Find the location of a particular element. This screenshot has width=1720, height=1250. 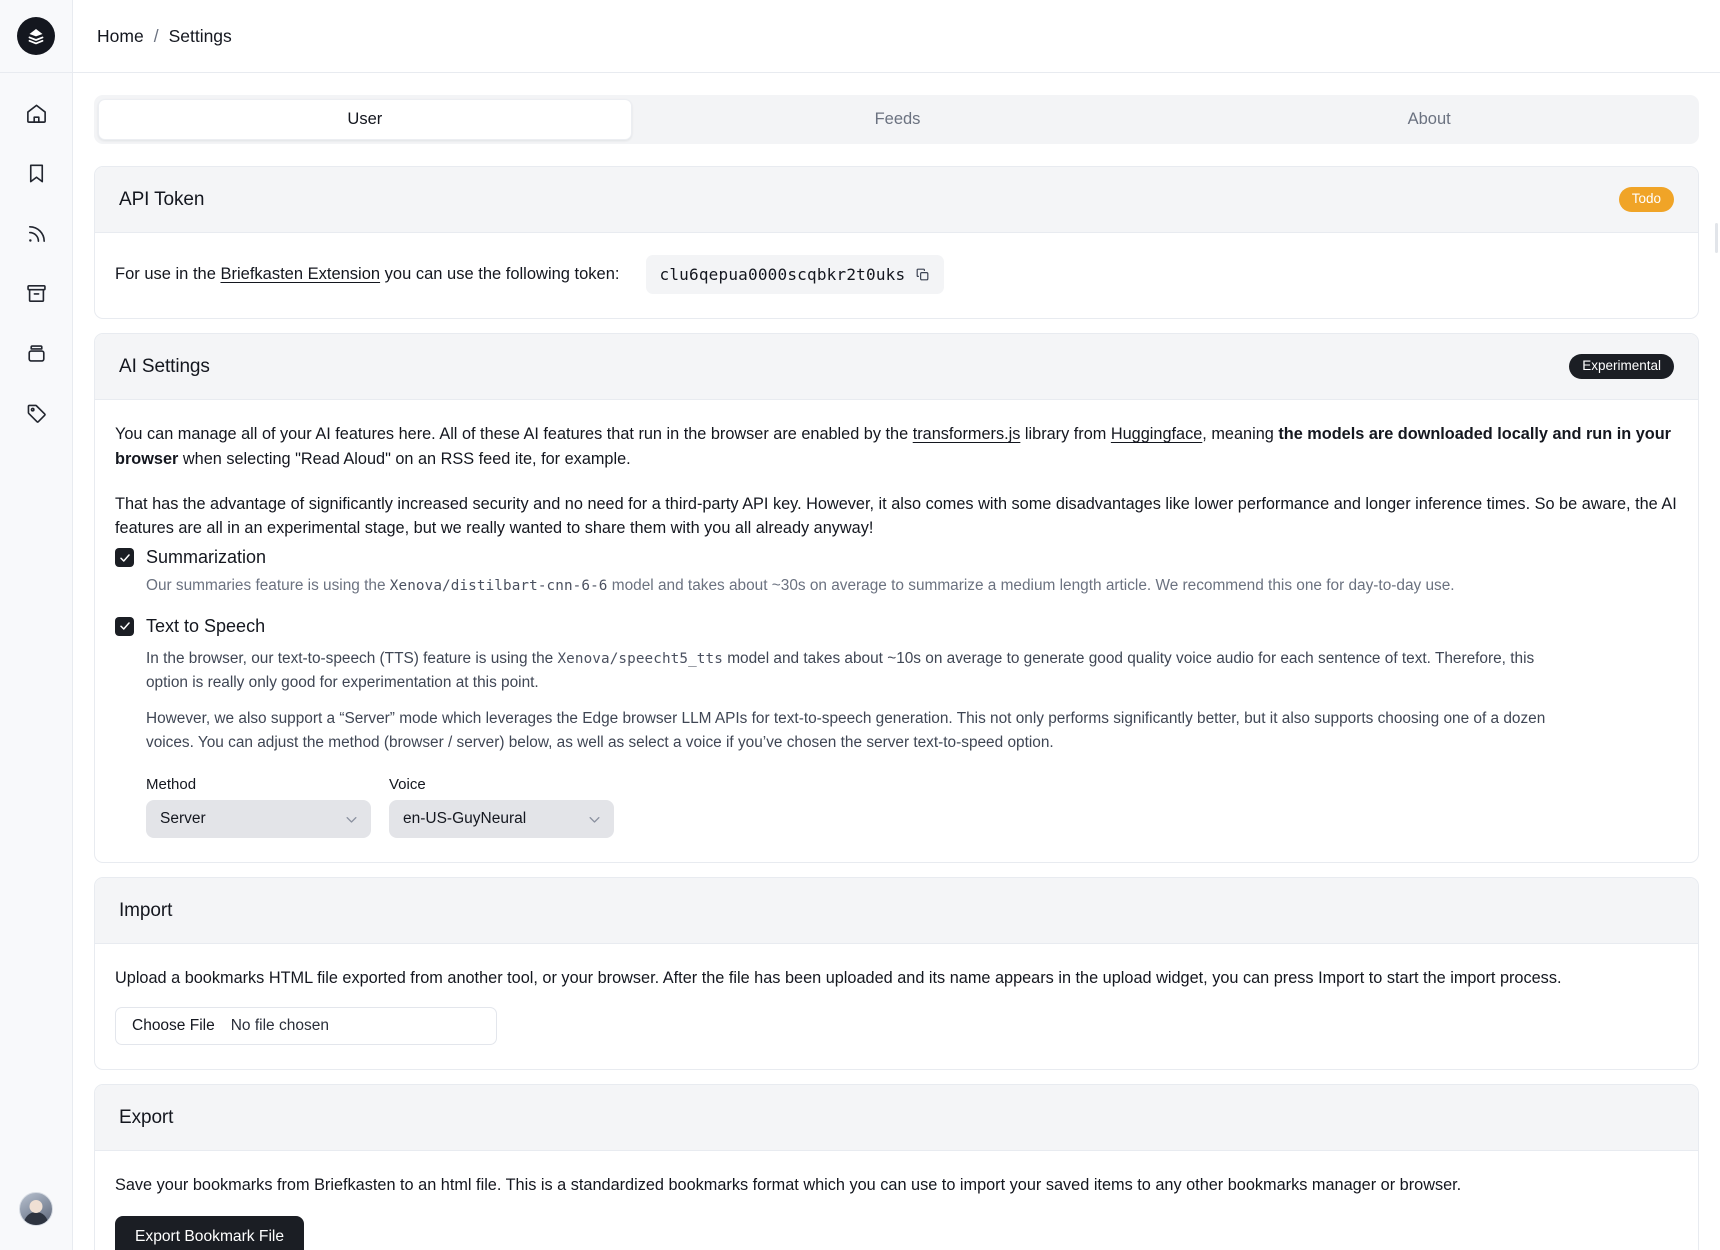

import-title: Import is located at coordinates (146, 910).